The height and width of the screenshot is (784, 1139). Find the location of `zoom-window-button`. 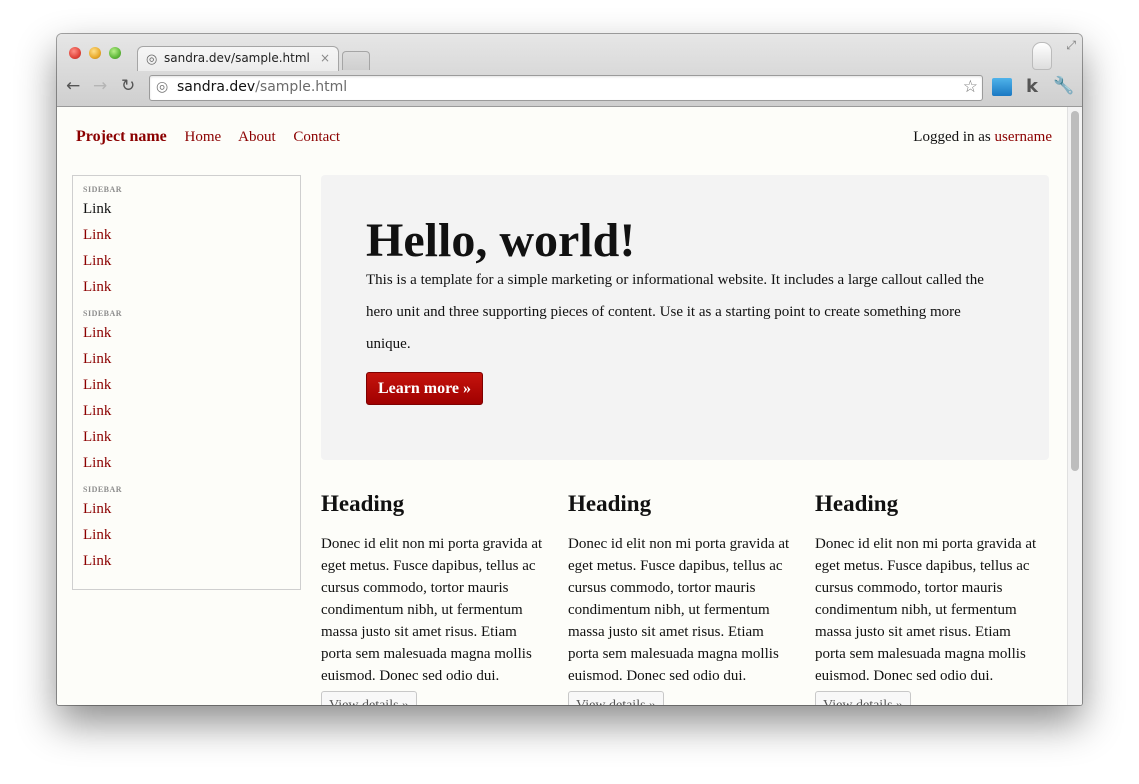

zoom-window-button is located at coordinates (115, 53).